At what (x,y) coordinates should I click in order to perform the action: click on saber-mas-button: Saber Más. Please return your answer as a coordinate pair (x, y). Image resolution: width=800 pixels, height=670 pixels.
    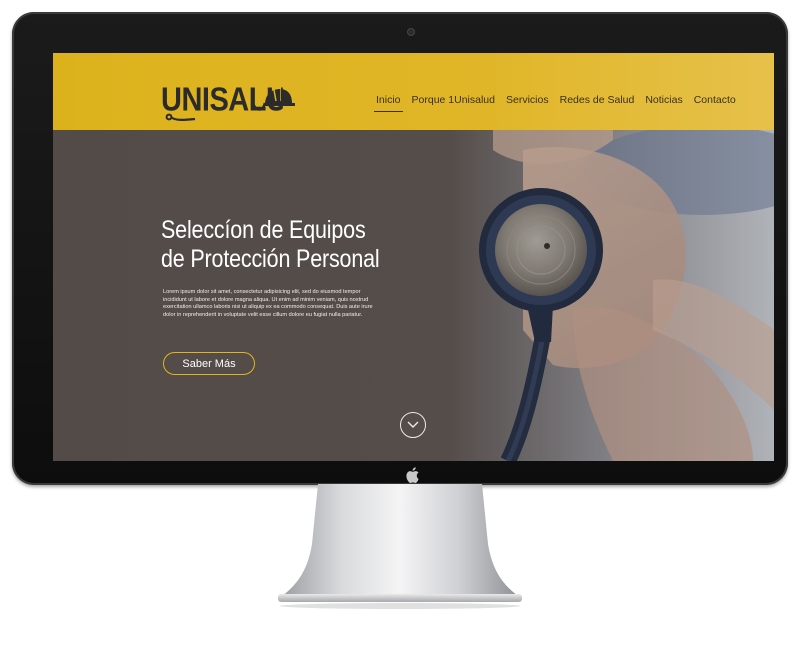
    Looking at the image, I should click on (209, 363).